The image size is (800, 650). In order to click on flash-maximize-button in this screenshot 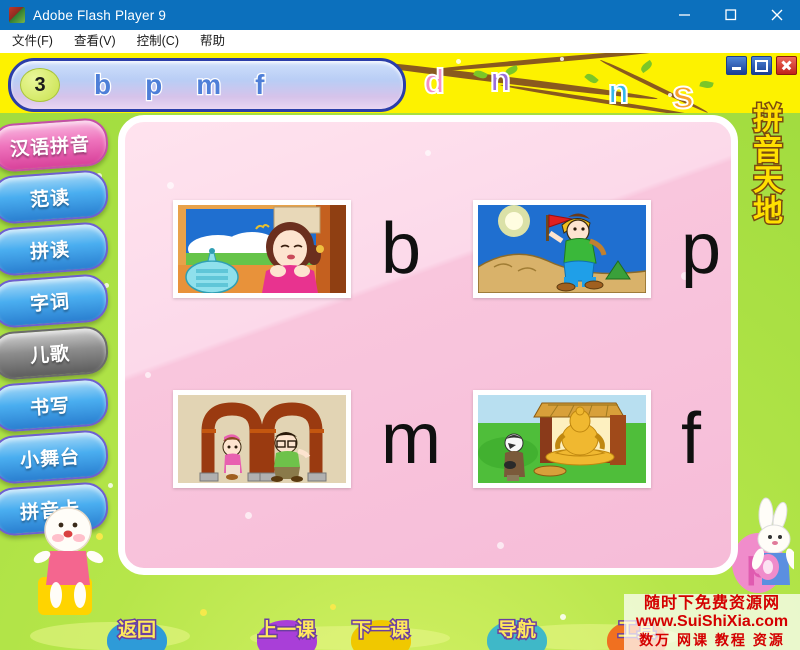, I will do `click(761, 65)`.